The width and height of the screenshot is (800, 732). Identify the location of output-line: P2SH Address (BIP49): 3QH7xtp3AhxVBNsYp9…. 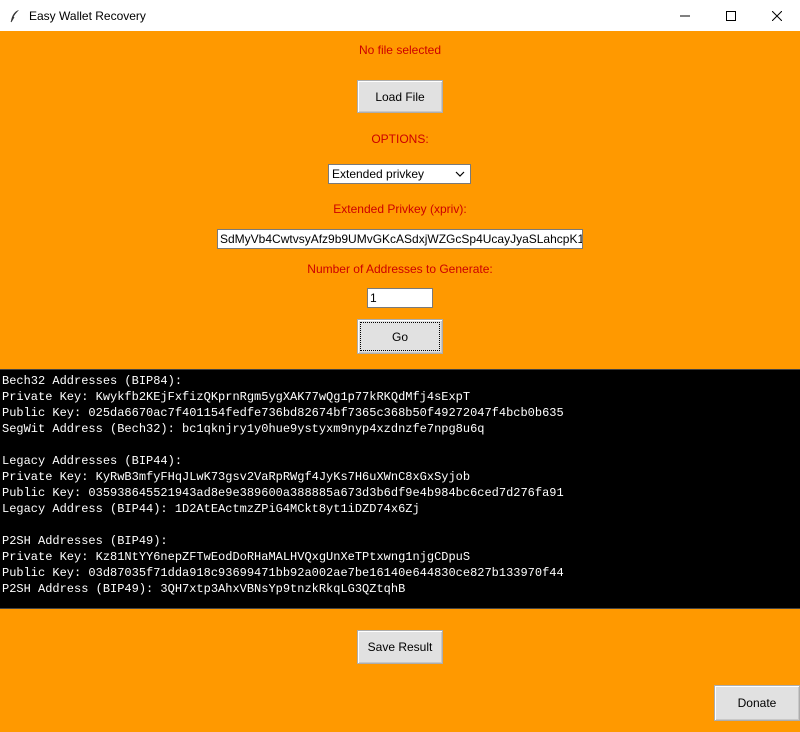
(204, 589).